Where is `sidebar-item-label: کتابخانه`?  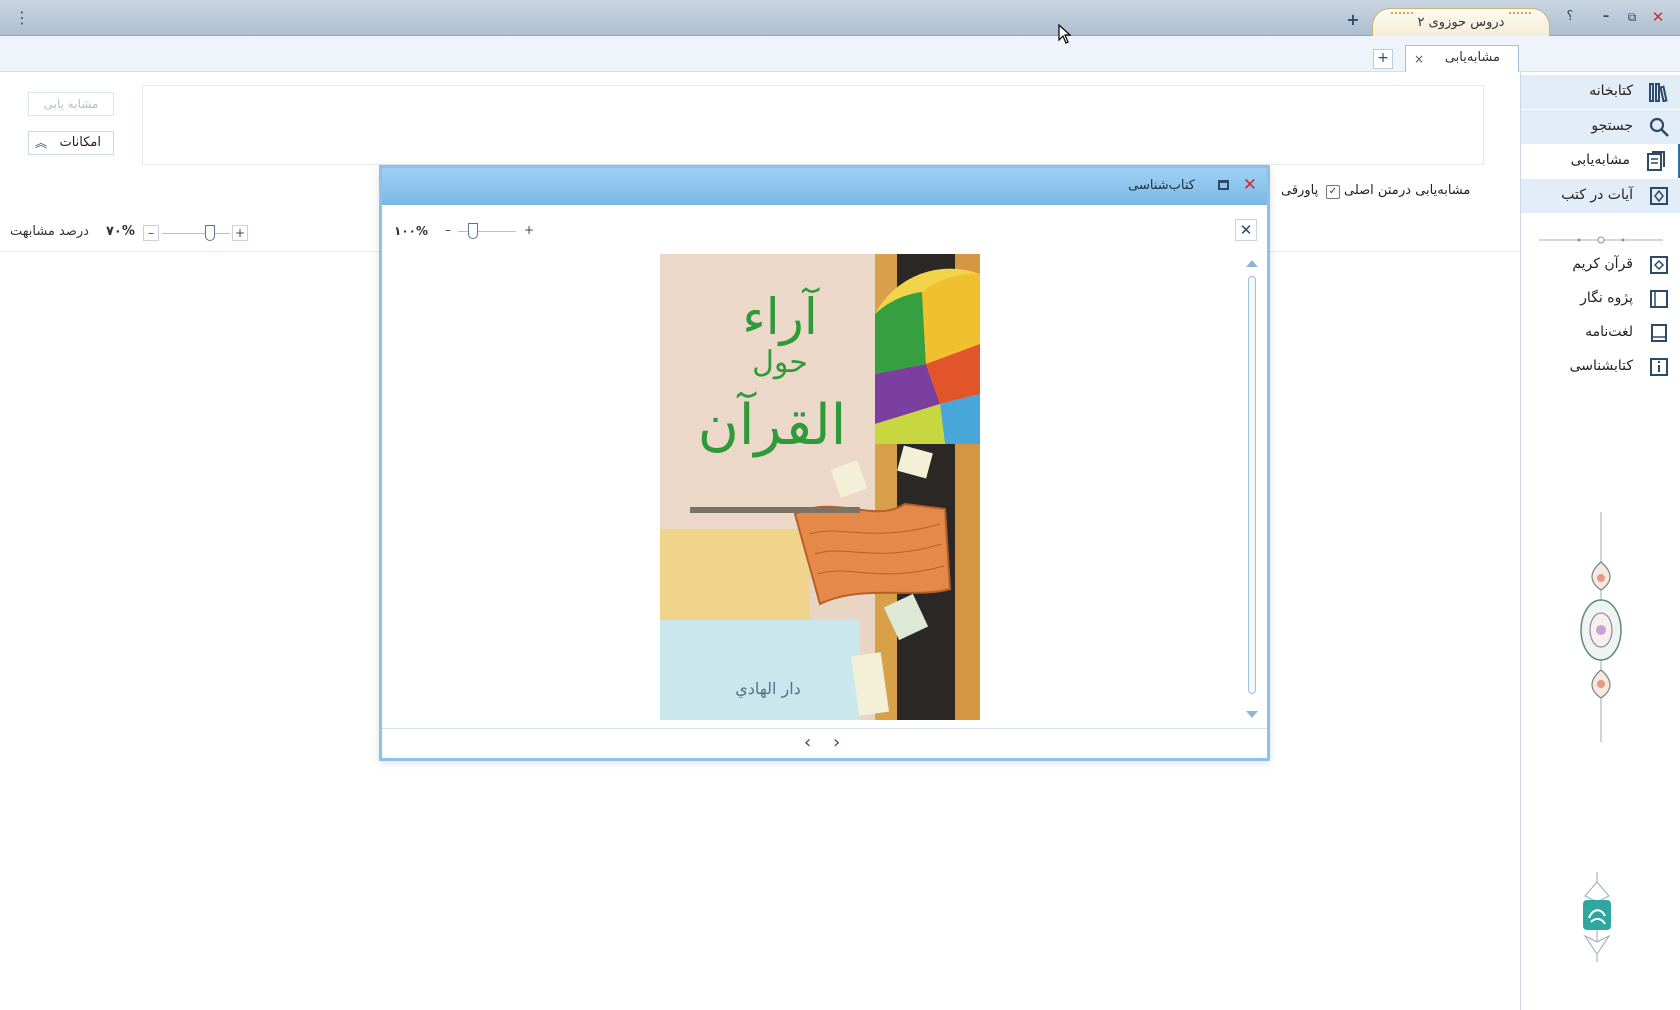
sidebar-item-label: کتابخانه is located at coordinates (1611, 91).